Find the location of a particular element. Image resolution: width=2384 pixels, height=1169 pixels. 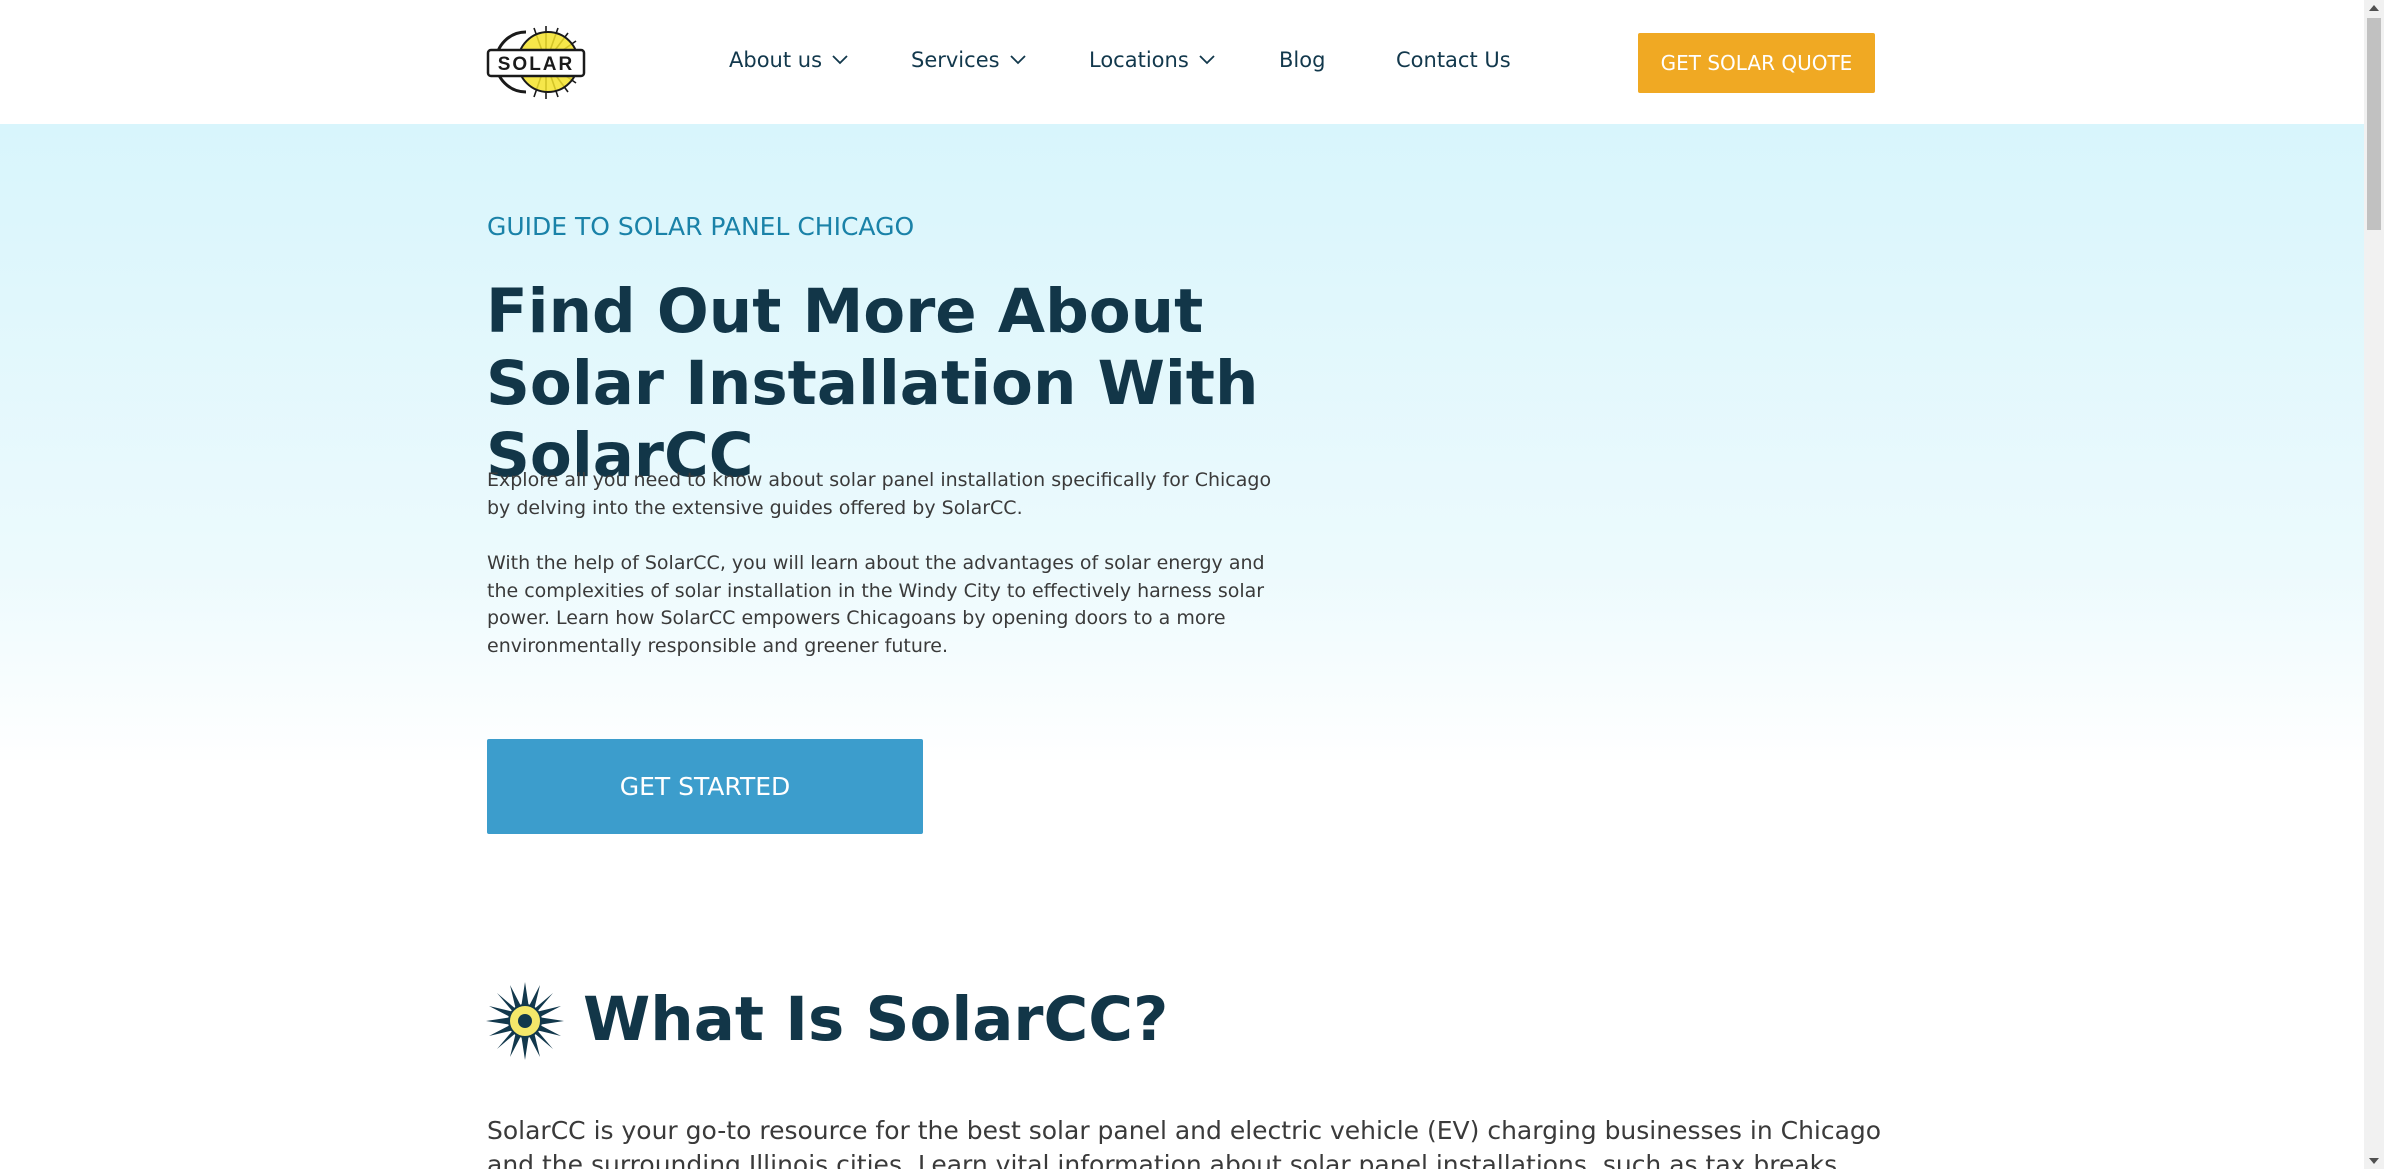

nav-label: Services is located at coordinates (955, 60).